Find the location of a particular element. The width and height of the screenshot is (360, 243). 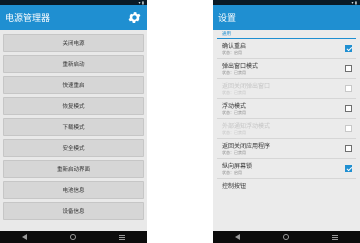

setting-notification-floating: 外部通知浮动模式 状态：已禁用 is located at coordinates (286, 129).